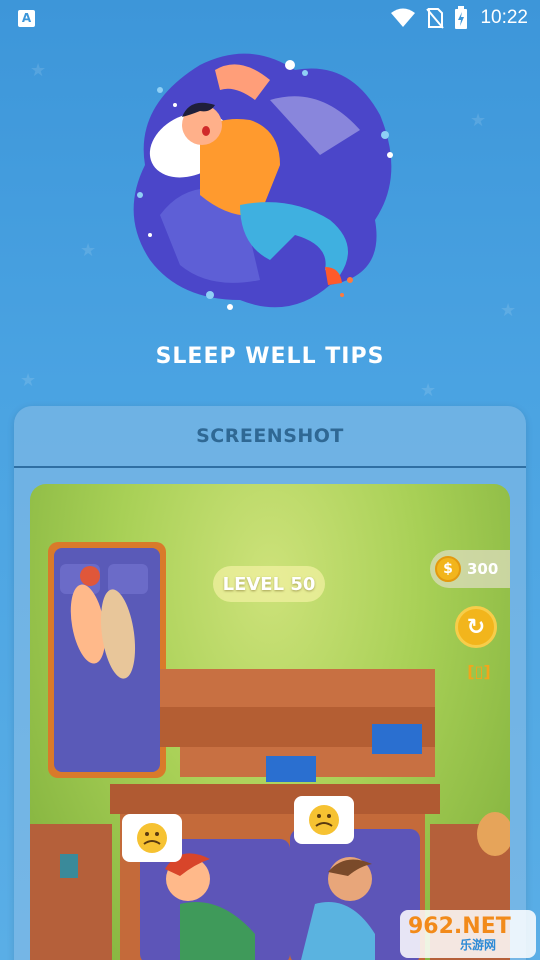  Describe the element at coordinates (26, 18) in the screenshot. I see `notification-a-icon: A` at that location.